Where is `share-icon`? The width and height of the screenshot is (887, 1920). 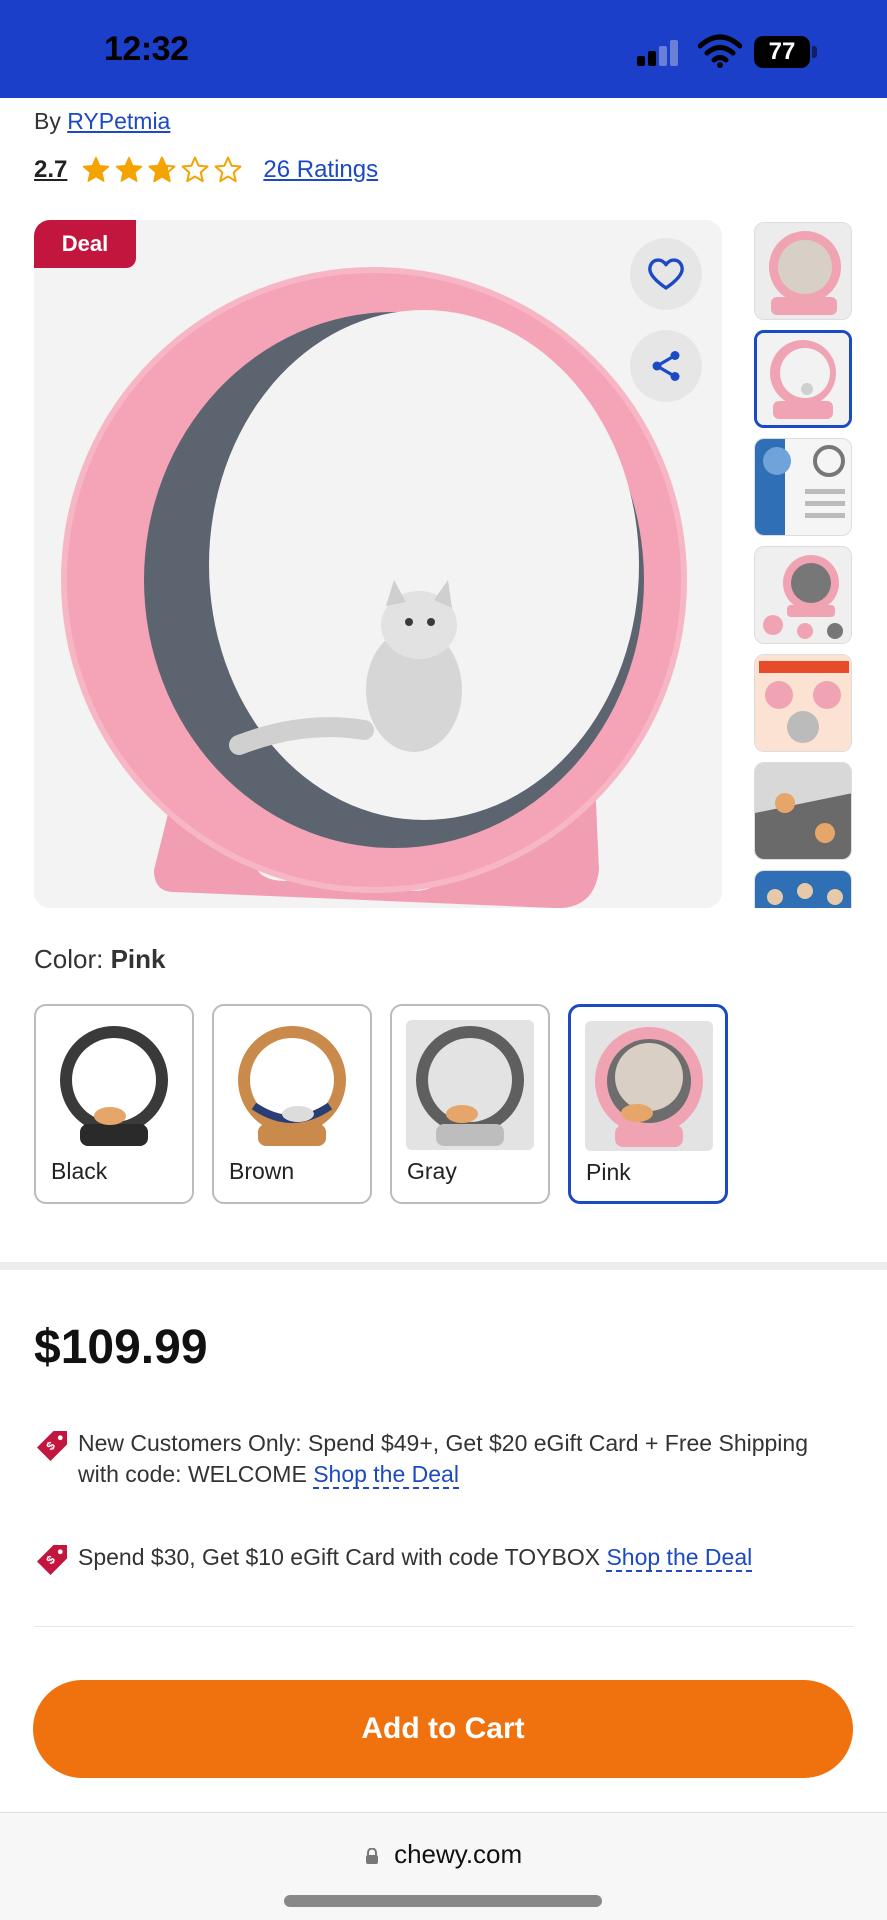 share-icon is located at coordinates (666, 366).